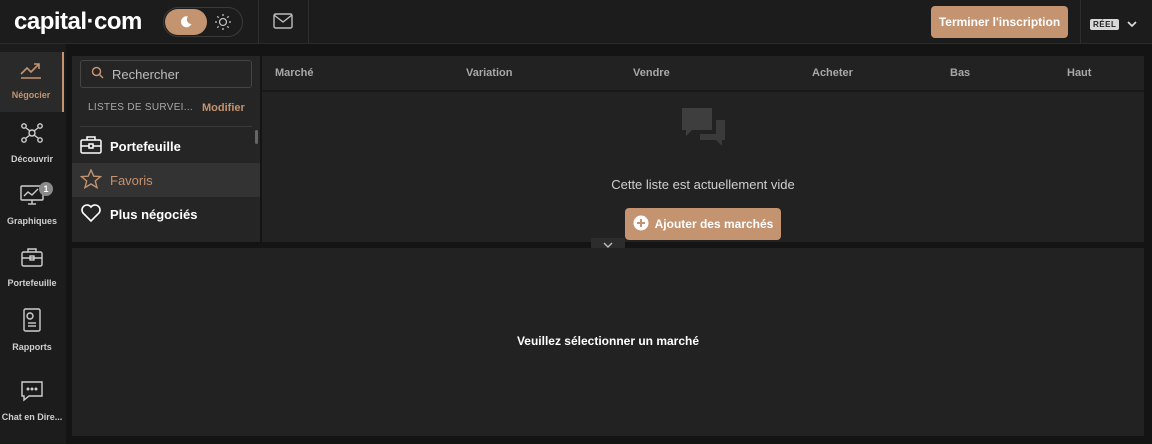 This screenshot has width=1152, height=444. What do you see at coordinates (186, 22) in the screenshot?
I see `moon-icon` at bounding box center [186, 22].